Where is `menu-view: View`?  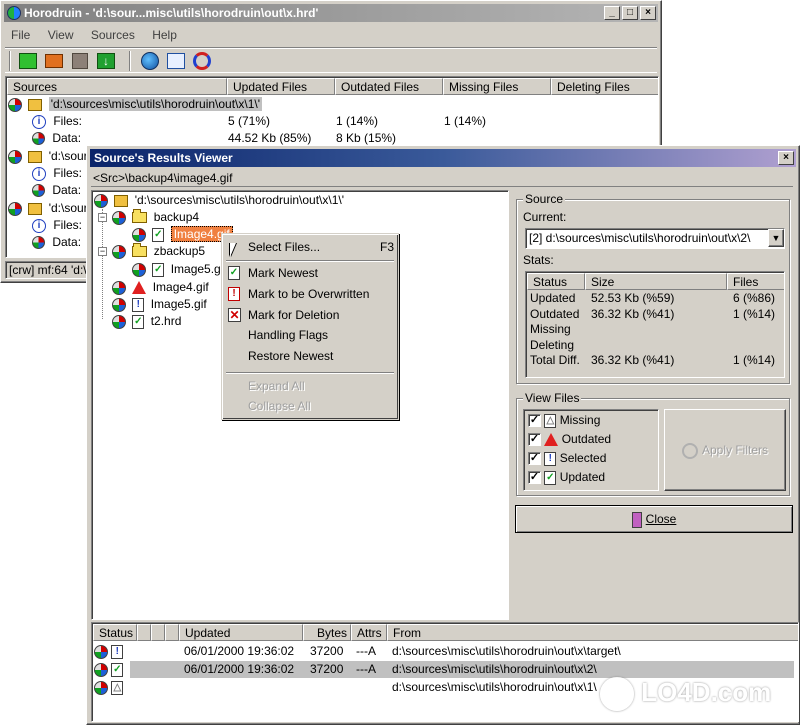
menu-view: View is located at coordinates (61, 35).